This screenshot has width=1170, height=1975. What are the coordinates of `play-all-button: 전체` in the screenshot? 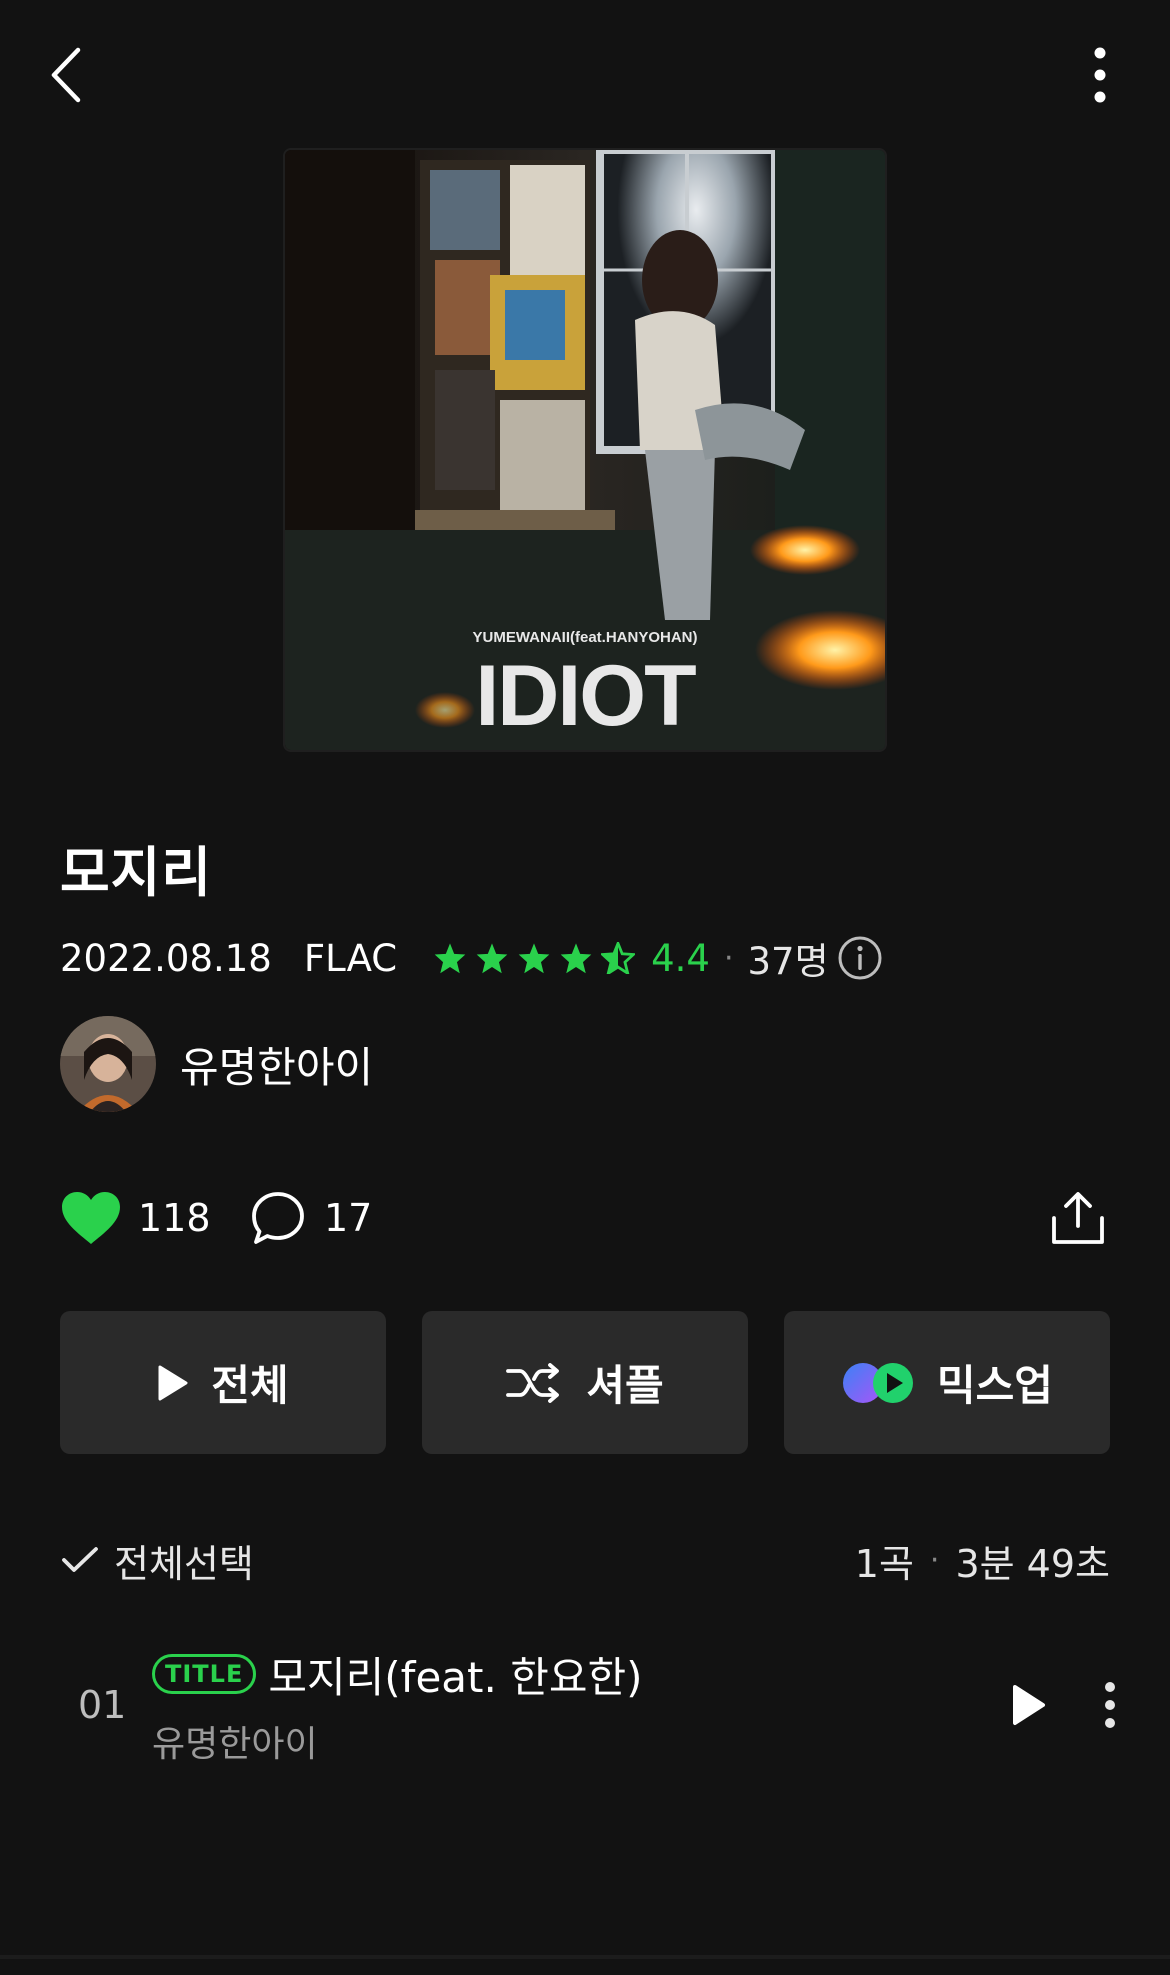 It's located at (223, 1382).